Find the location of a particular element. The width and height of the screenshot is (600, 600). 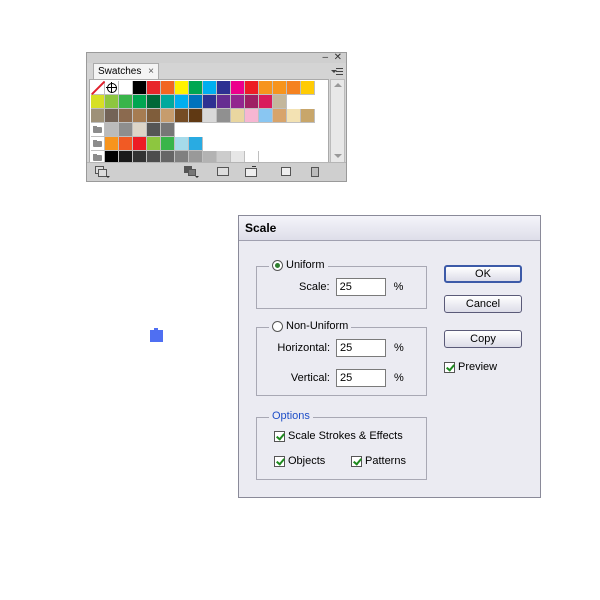

copy-button: Copy is located at coordinates (483, 339).